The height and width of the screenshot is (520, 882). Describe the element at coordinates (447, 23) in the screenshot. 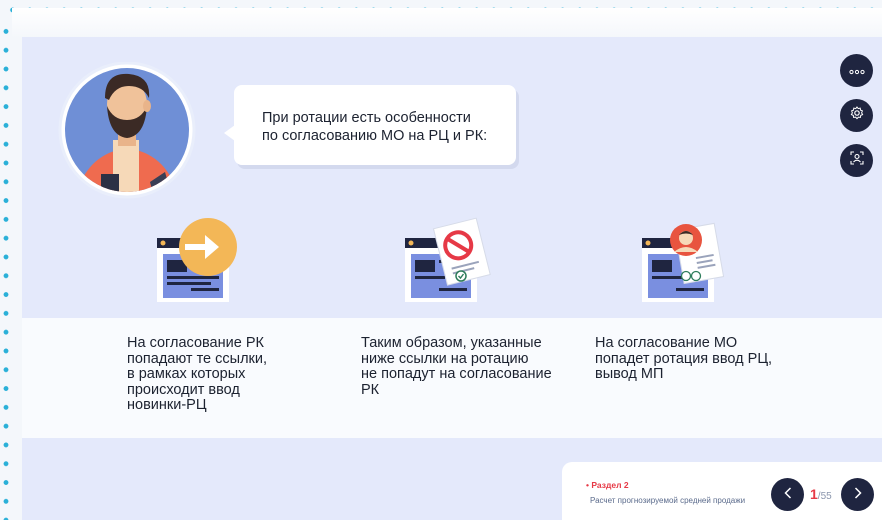

I see `top-glow` at that location.